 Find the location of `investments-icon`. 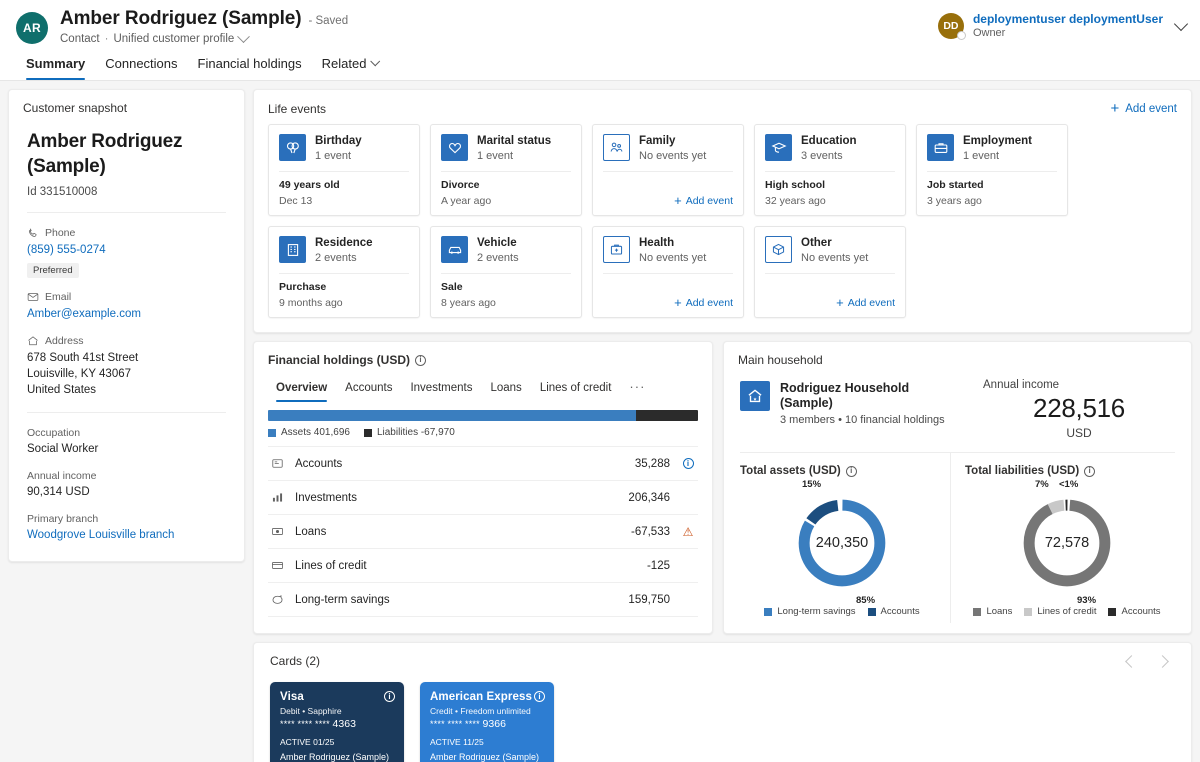

investments-icon is located at coordinates (277, 497).